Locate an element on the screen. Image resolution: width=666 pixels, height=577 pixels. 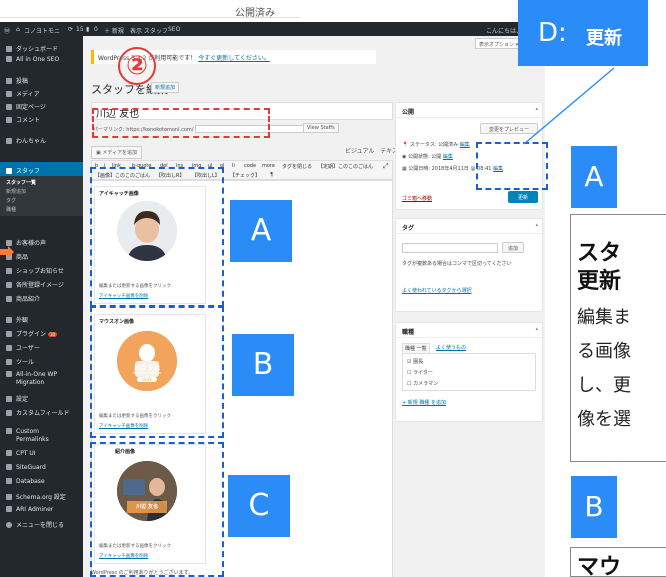
tag-input is located at coordinates (450, 248).